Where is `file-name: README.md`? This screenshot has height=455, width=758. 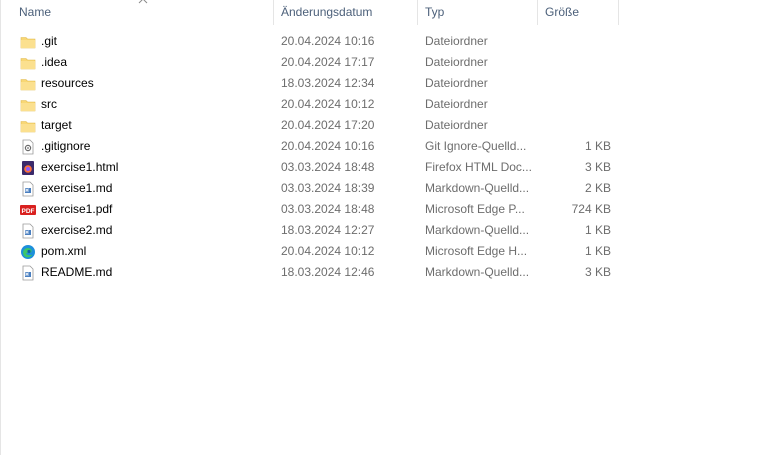 file-name: README.md is located at coordinates (77, 272).